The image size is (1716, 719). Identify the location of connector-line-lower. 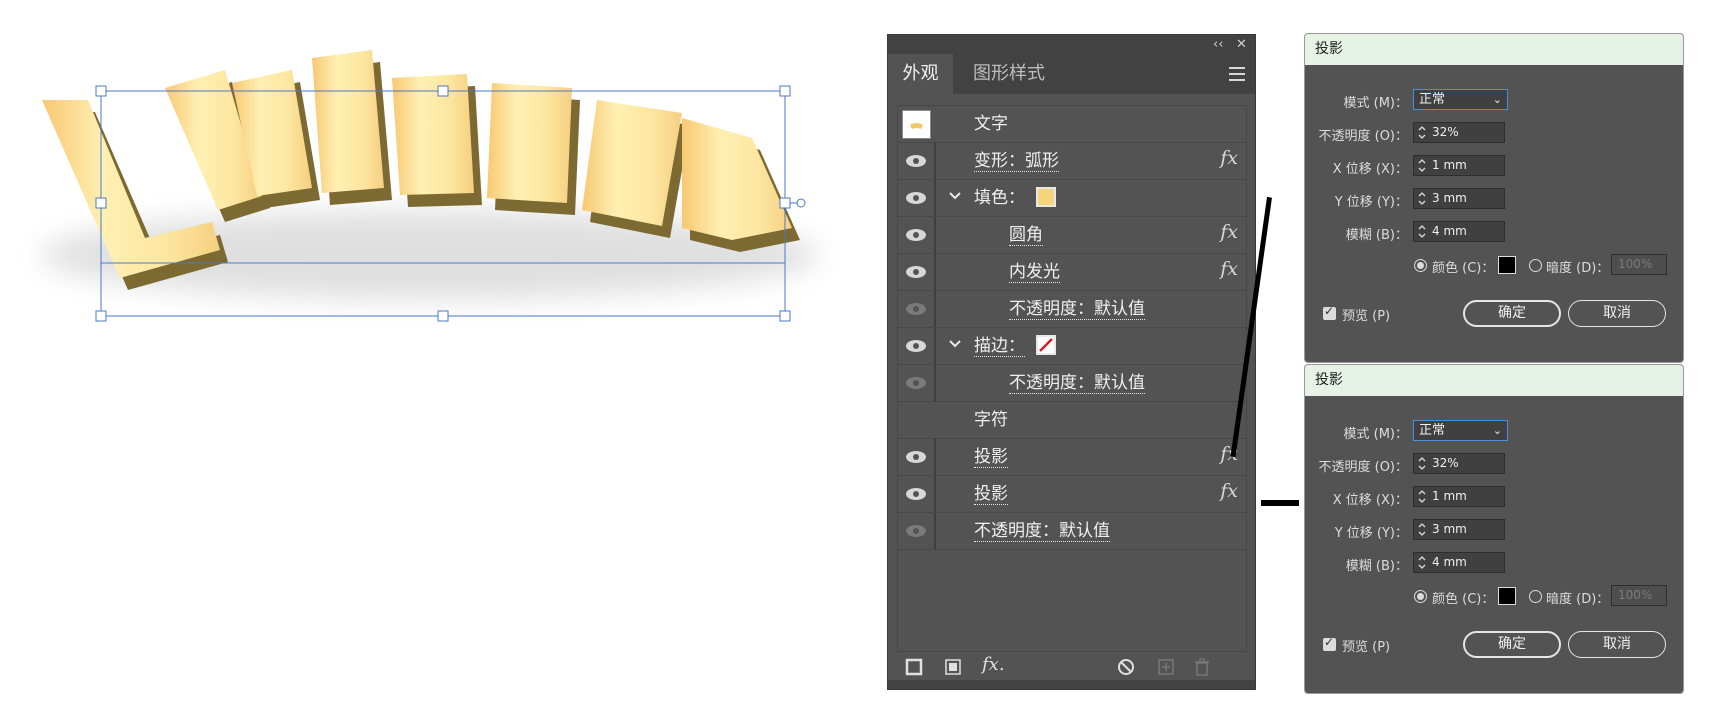
(1280, 503).